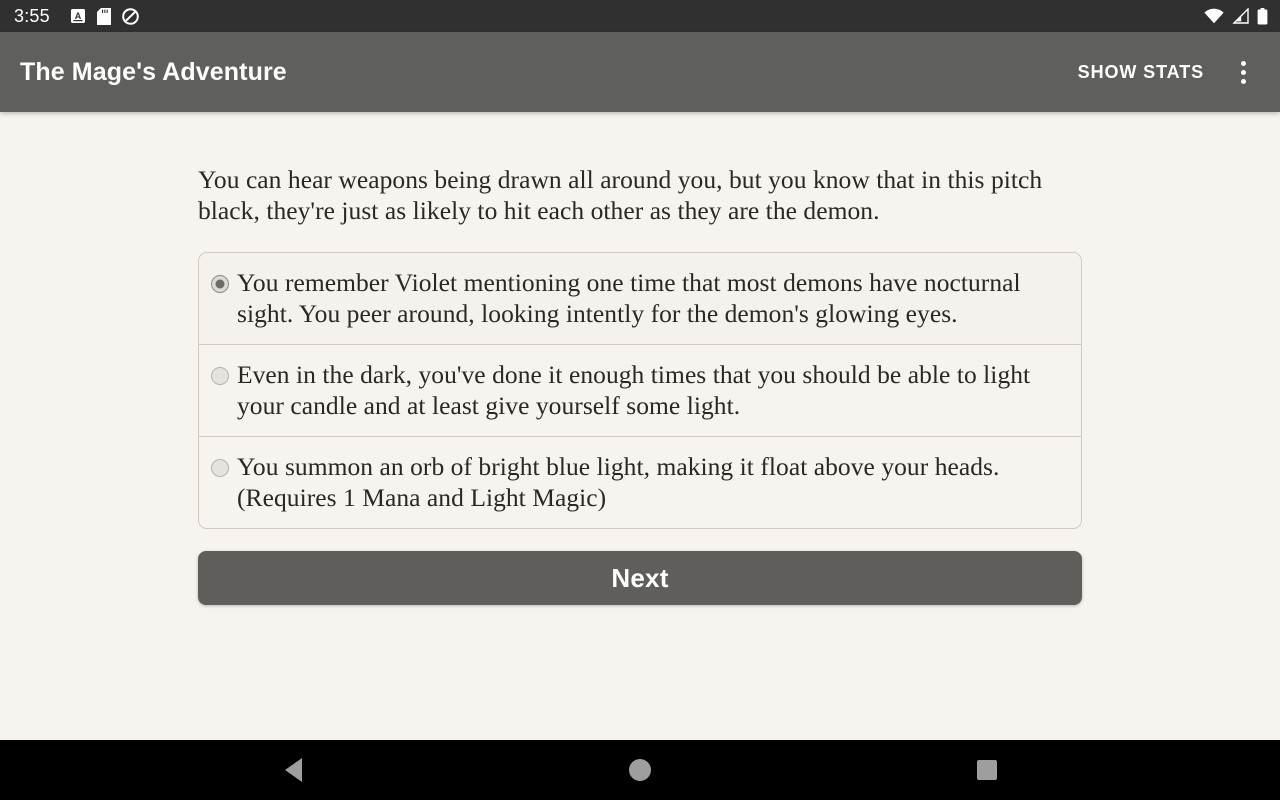 The height and width of the screenshot is (800, 1280). I want to click on app-bar: The Mage's Adventure SHOW STATS, so click(640, 72).